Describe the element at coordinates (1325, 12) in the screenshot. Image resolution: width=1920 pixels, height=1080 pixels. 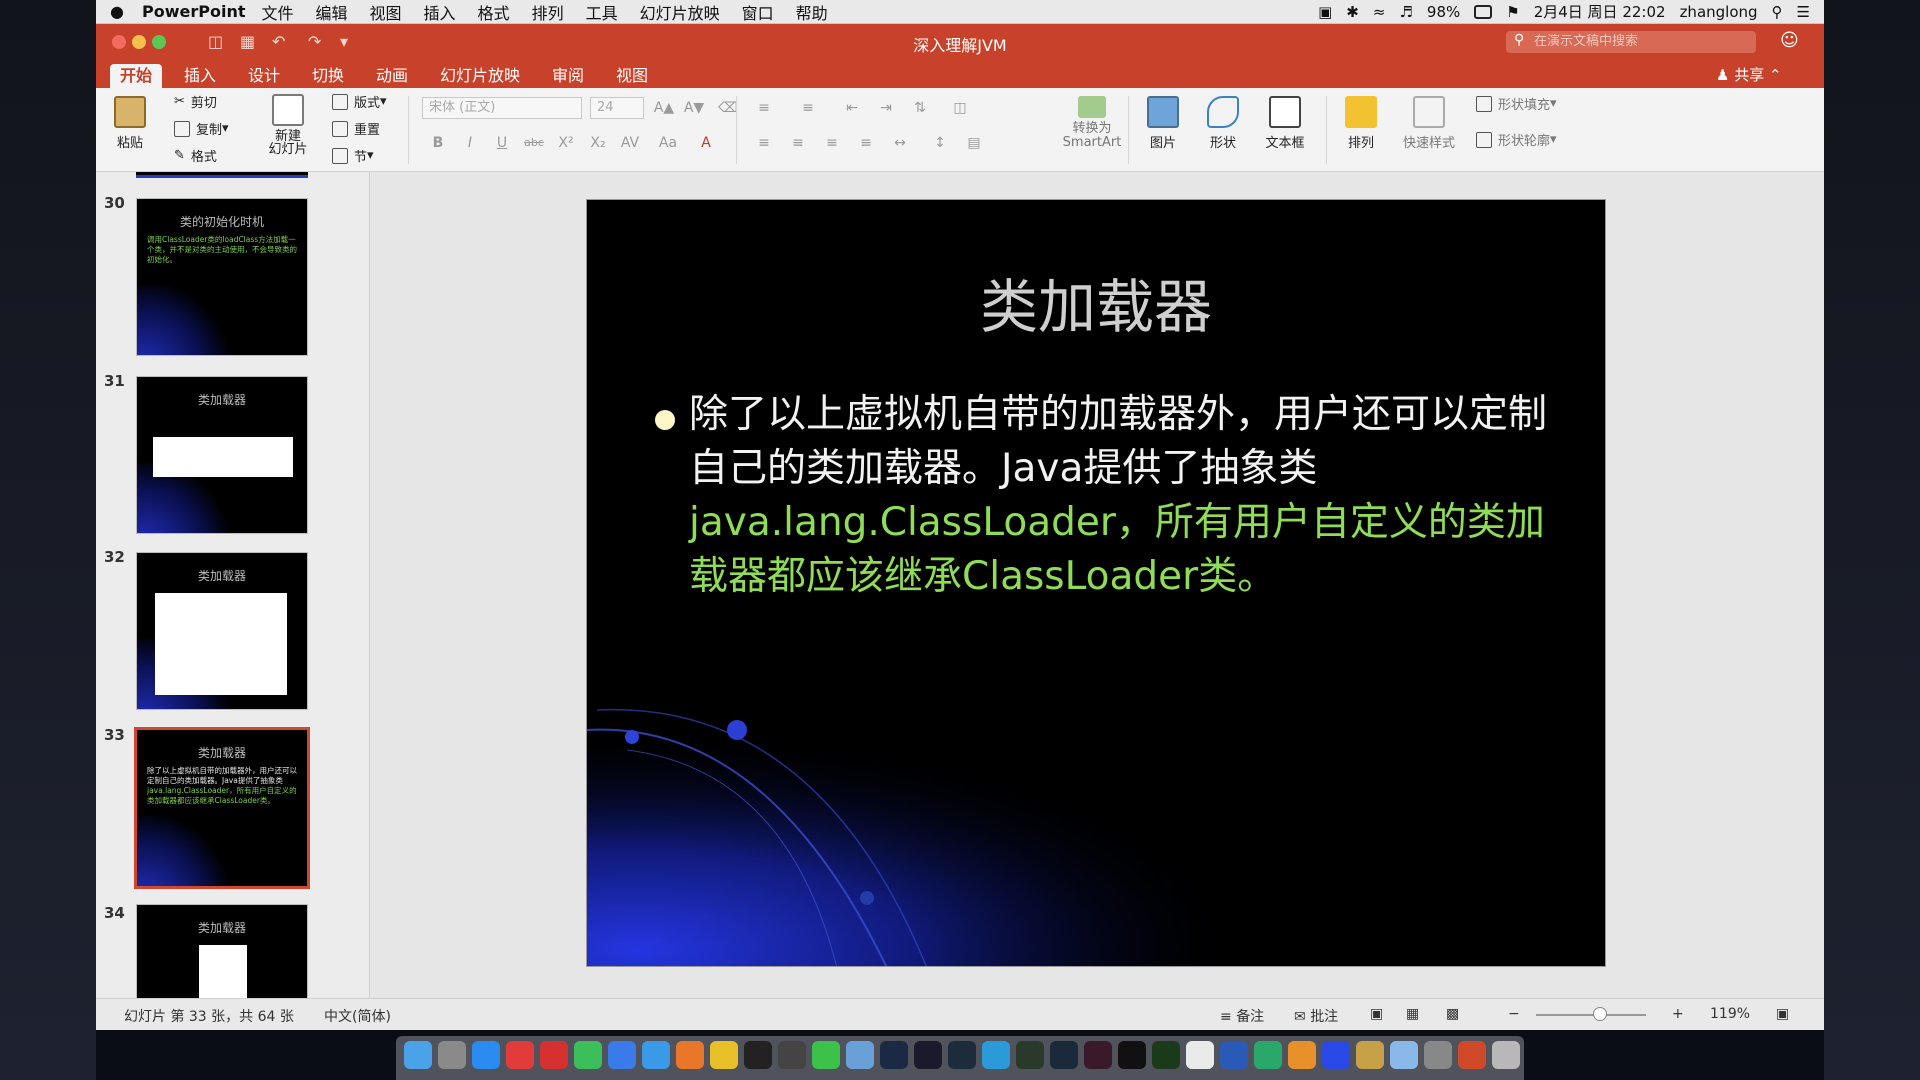
I see `camera-icon: ▣` at that location.